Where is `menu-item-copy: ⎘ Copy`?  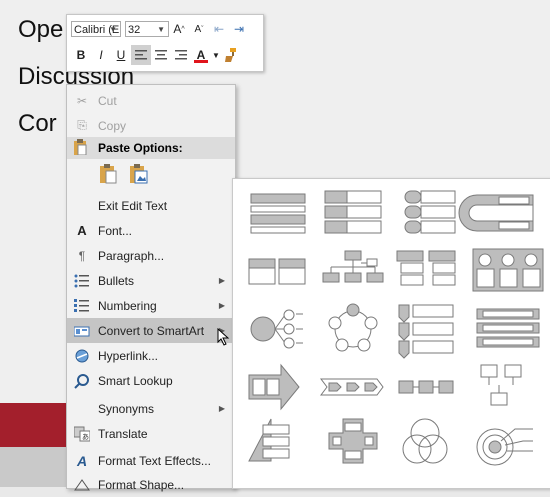 menu-item-copy: ⎘ Copy is located at coordinates (151, 125).